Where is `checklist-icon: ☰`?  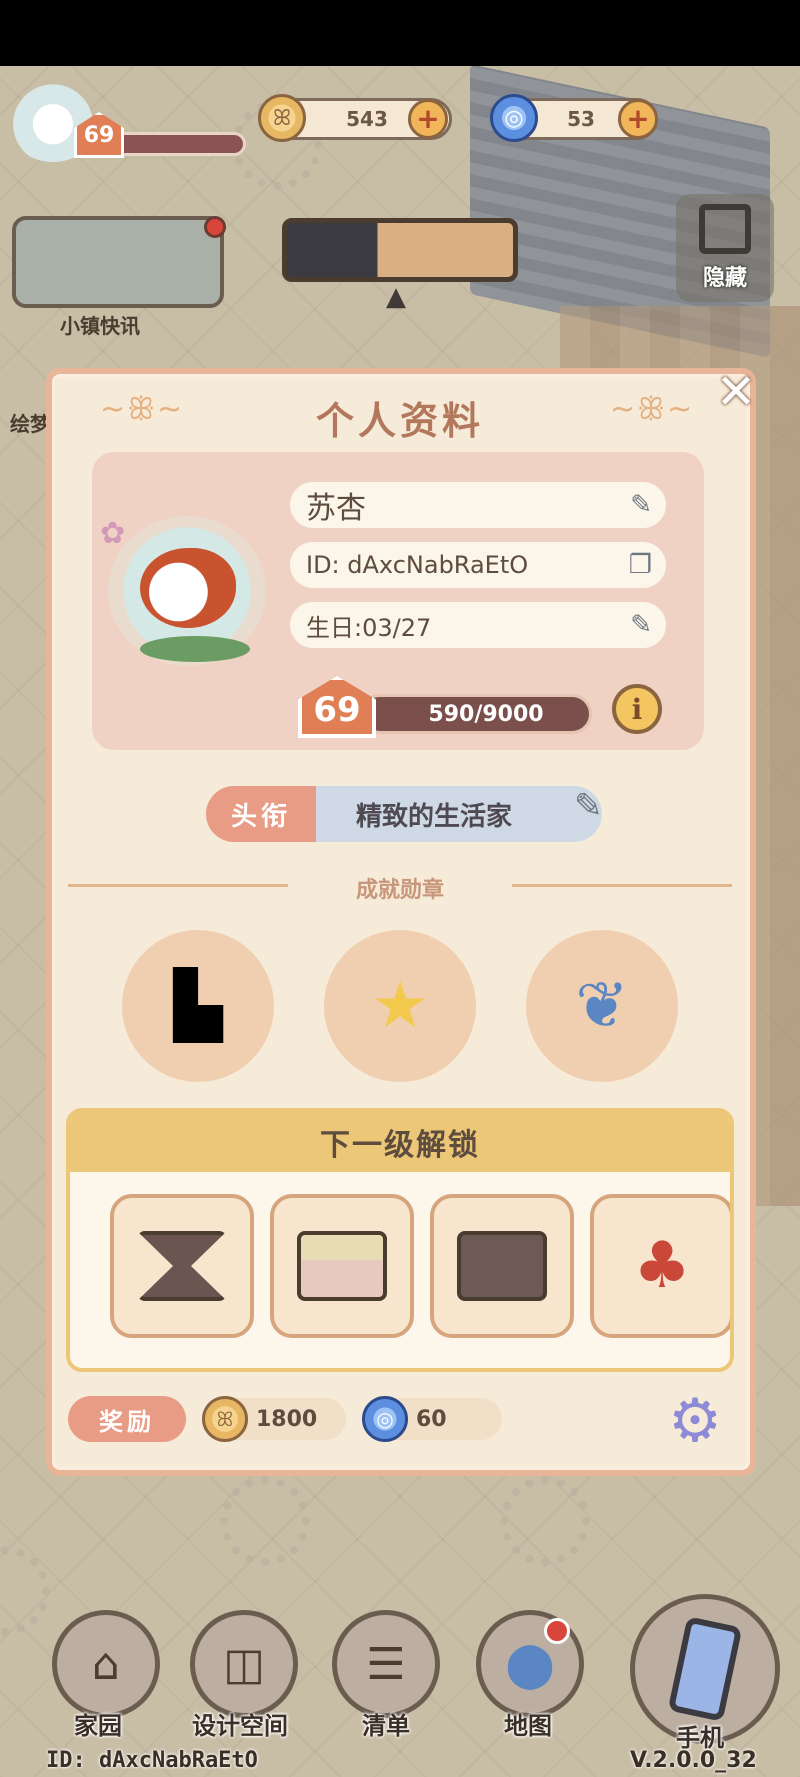 checklist-icon: ☰ is located at coordinates (386, 1664).